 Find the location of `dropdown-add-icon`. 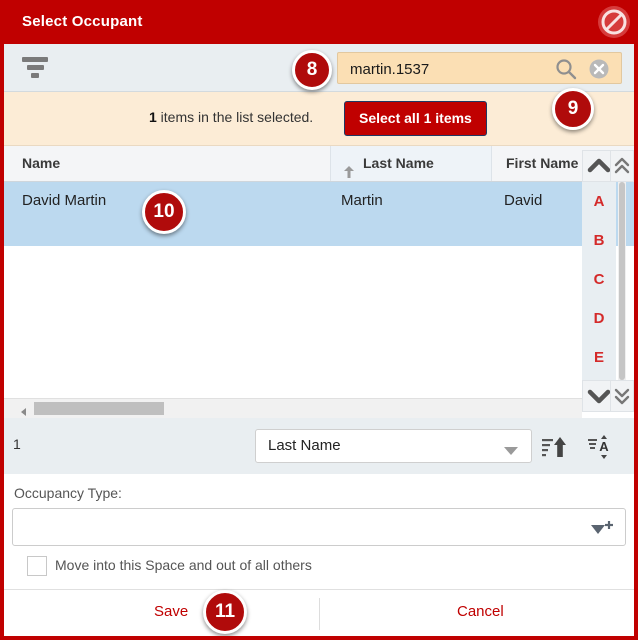

dropdown-add-icon is located at coordinates (602, 531).